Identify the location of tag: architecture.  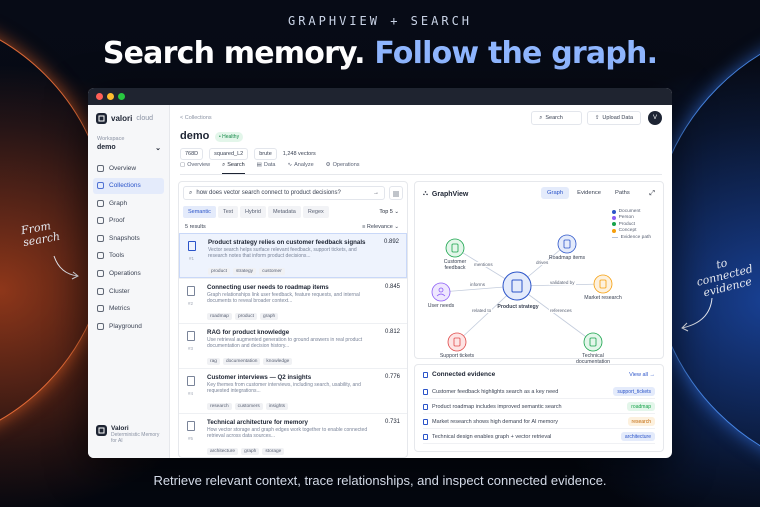
(223, 451).